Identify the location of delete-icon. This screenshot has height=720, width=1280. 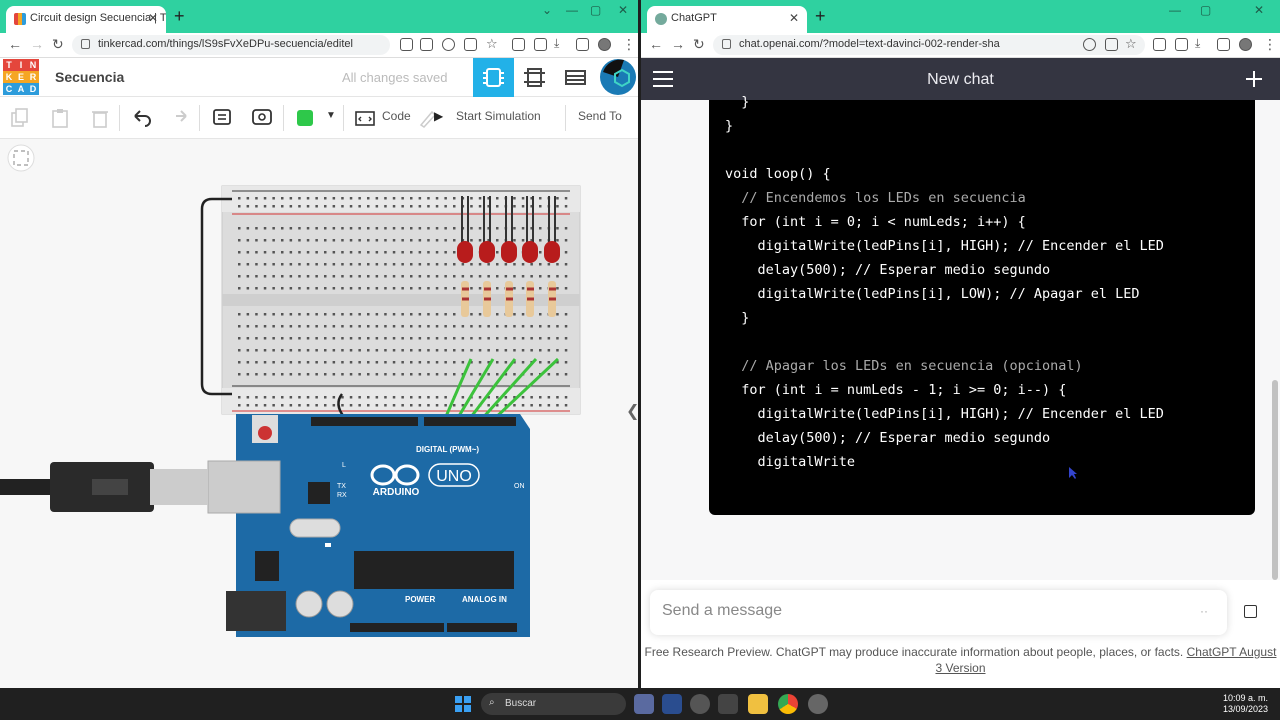
(100, 118).